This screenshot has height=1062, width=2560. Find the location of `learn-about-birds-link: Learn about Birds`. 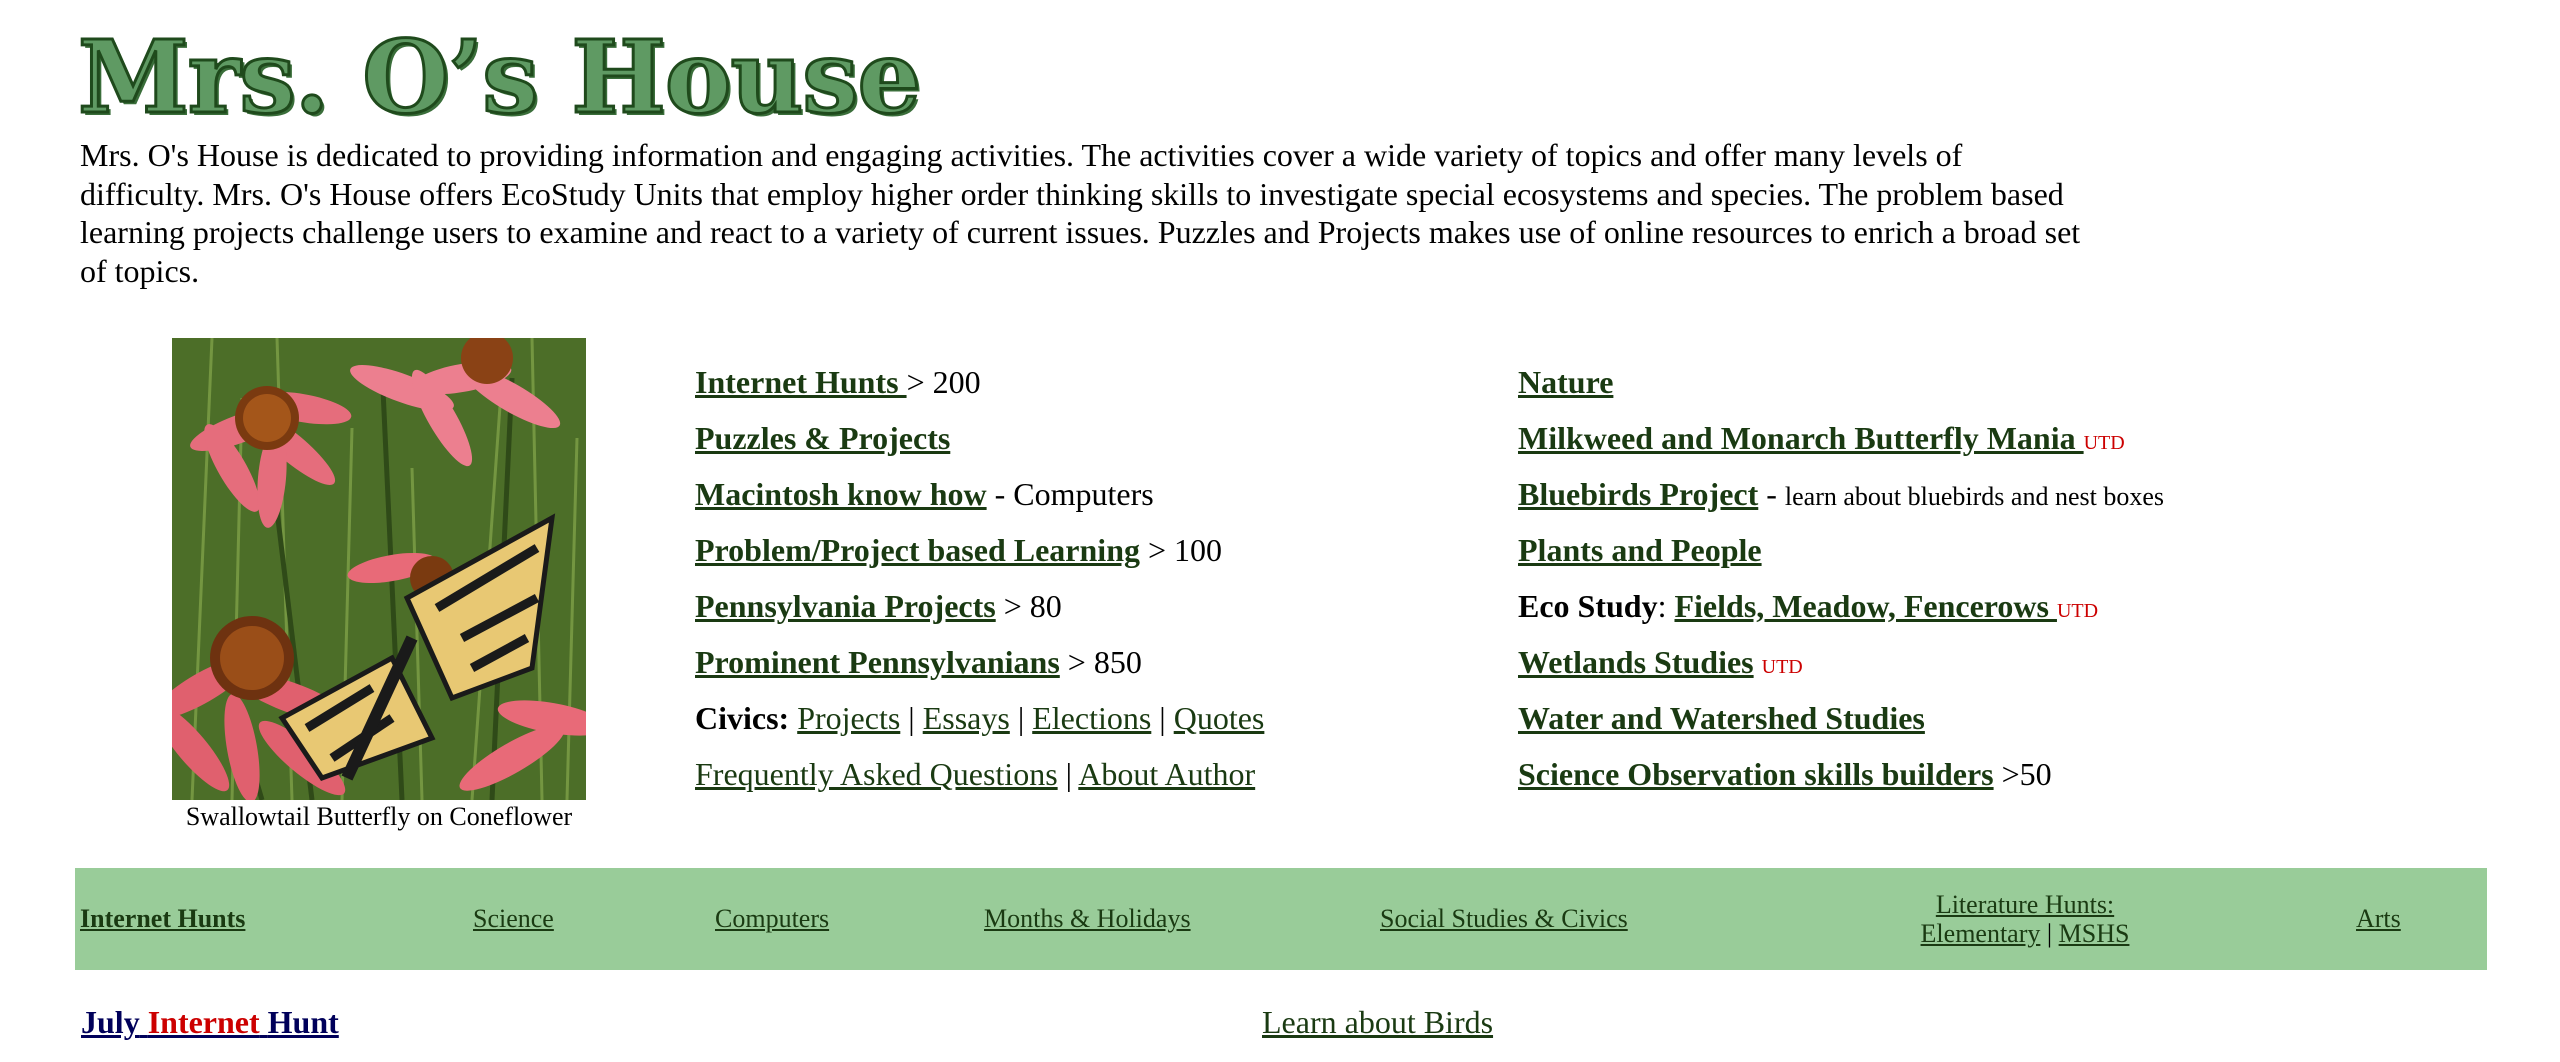

learn-about-birds-link: Learn about Birds is located at coordinates (1377, 1022).